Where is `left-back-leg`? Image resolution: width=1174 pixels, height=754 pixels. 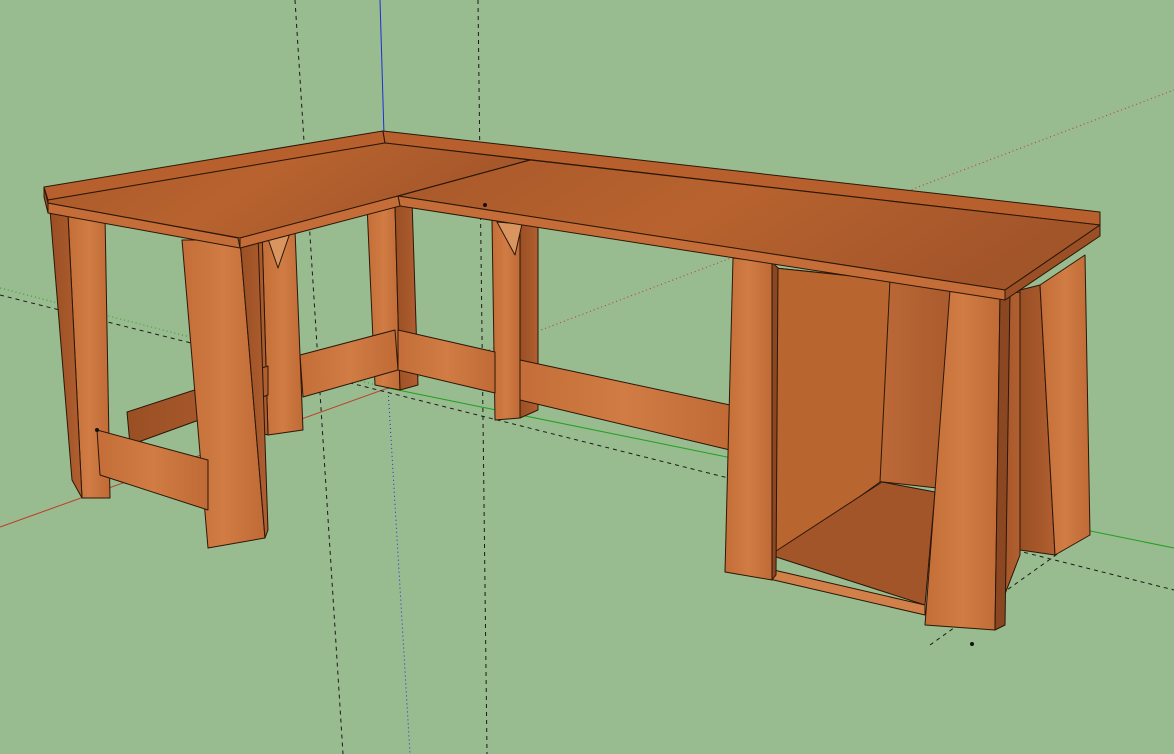 left-back-leg is located at coordinates (282, 332).